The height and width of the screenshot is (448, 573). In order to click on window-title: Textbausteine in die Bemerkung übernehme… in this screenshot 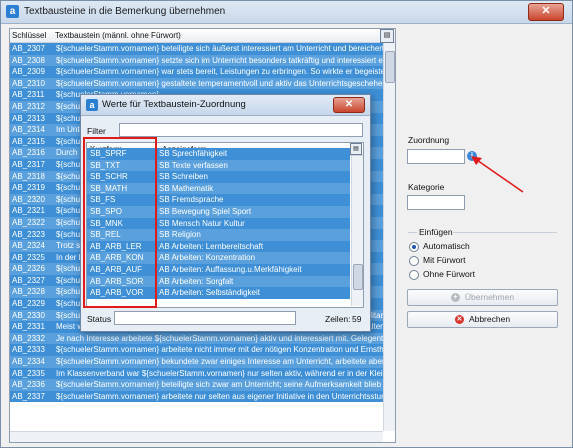, I will do `click(125, 11)`.